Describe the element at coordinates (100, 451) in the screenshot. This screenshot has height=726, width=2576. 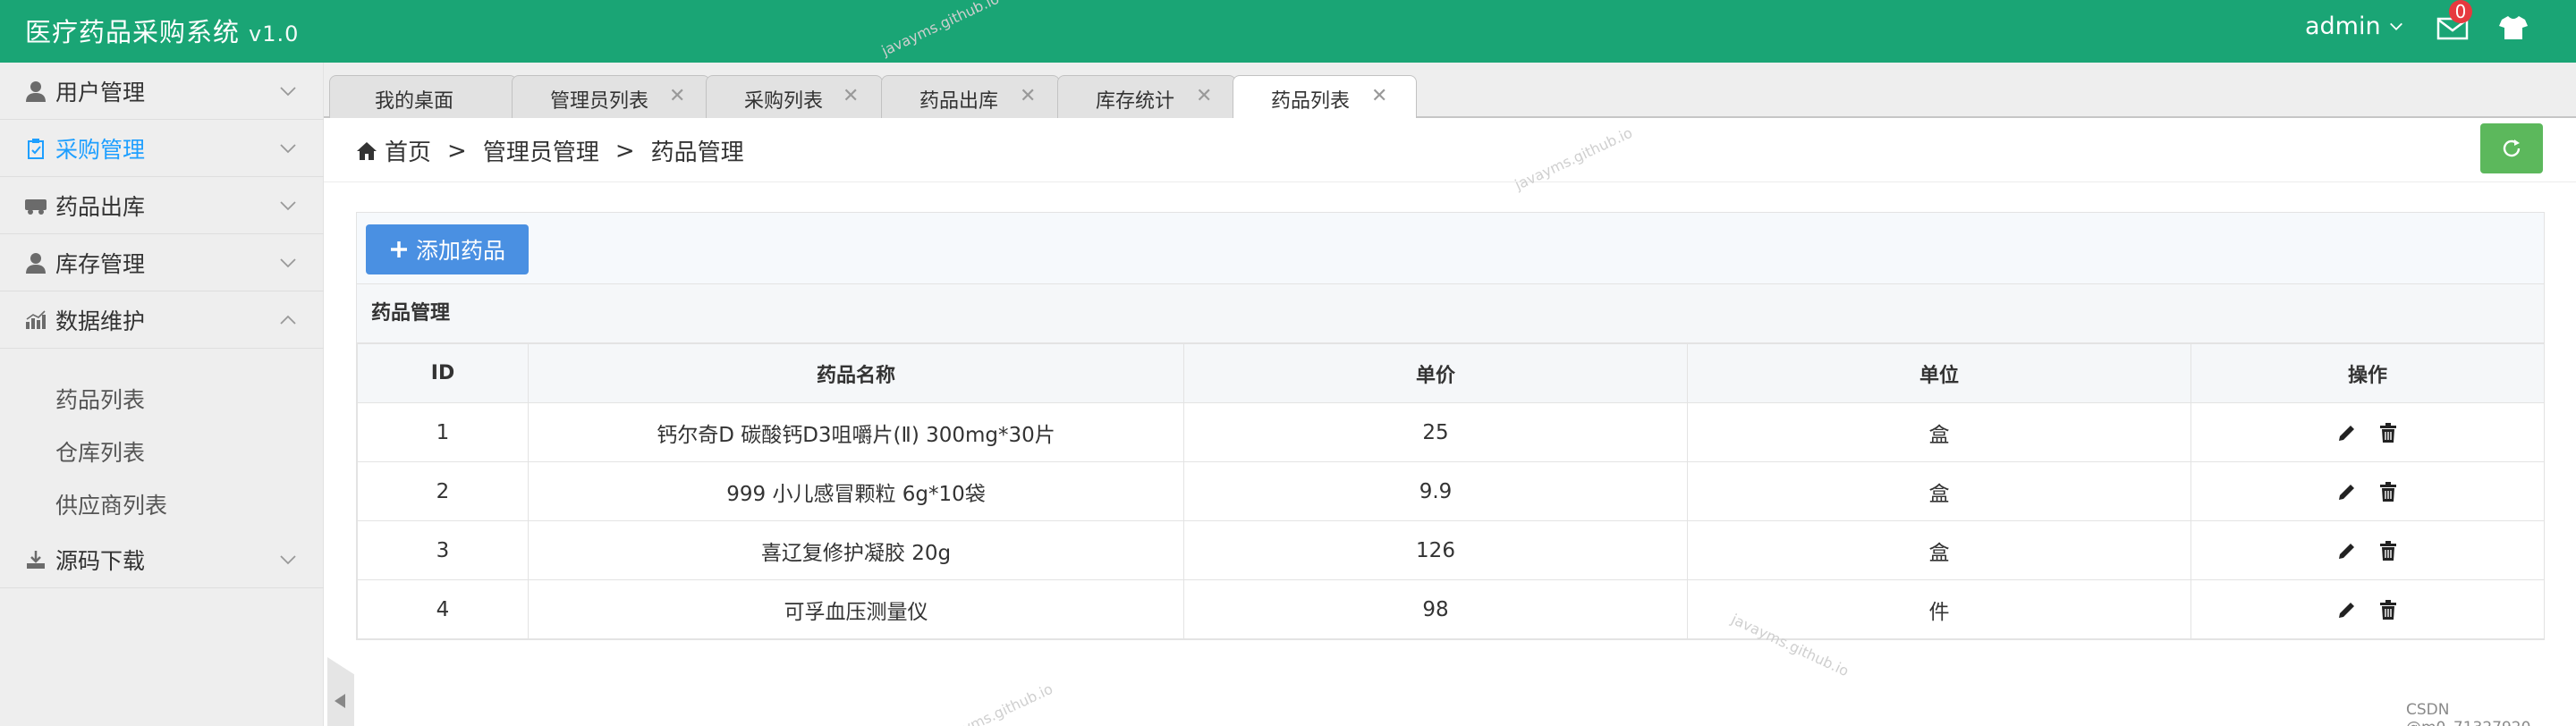
I see `submenu-item-warehouse-list: 仓库列表` at that location.